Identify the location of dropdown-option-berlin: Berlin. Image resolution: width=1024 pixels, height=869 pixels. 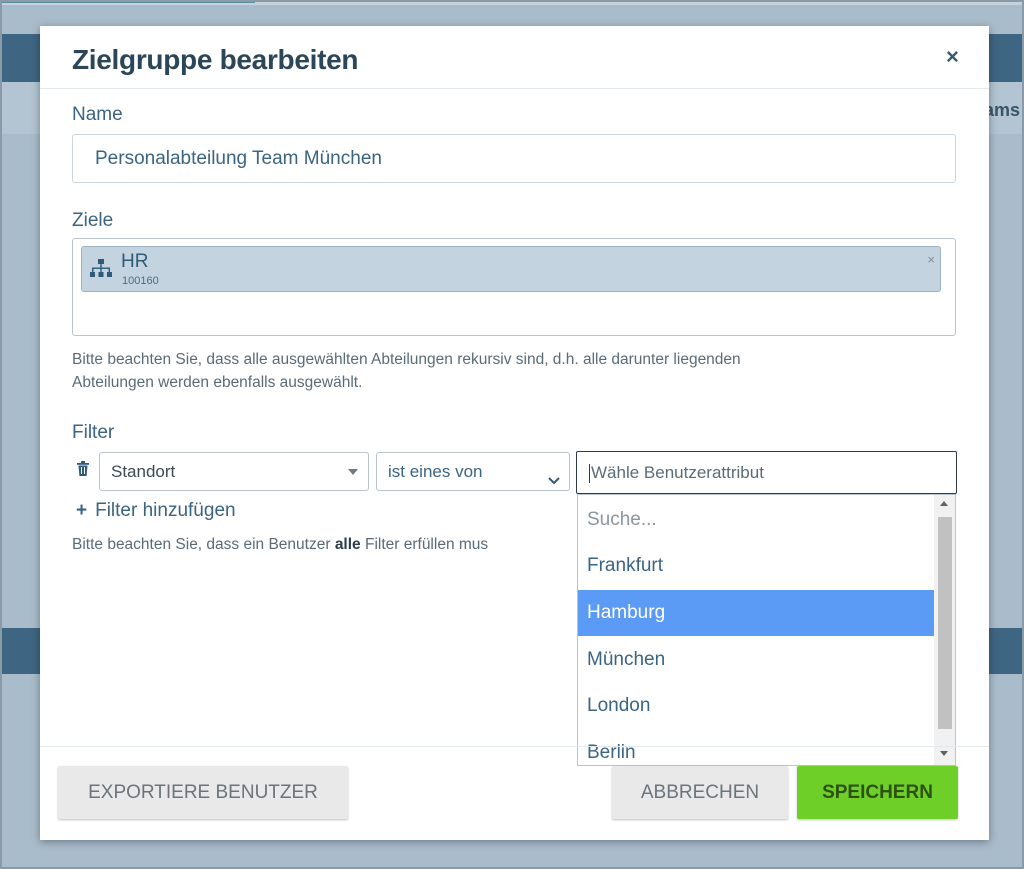
(756, 747).